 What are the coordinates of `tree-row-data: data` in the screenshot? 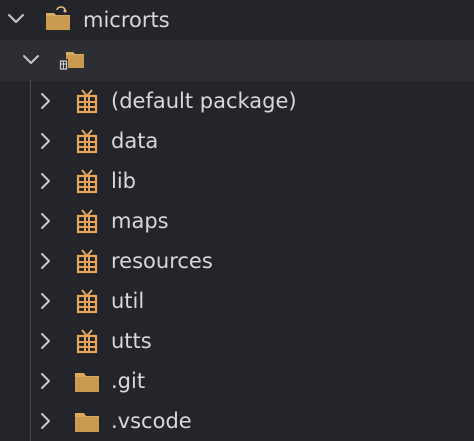 It's located at (237, 141).